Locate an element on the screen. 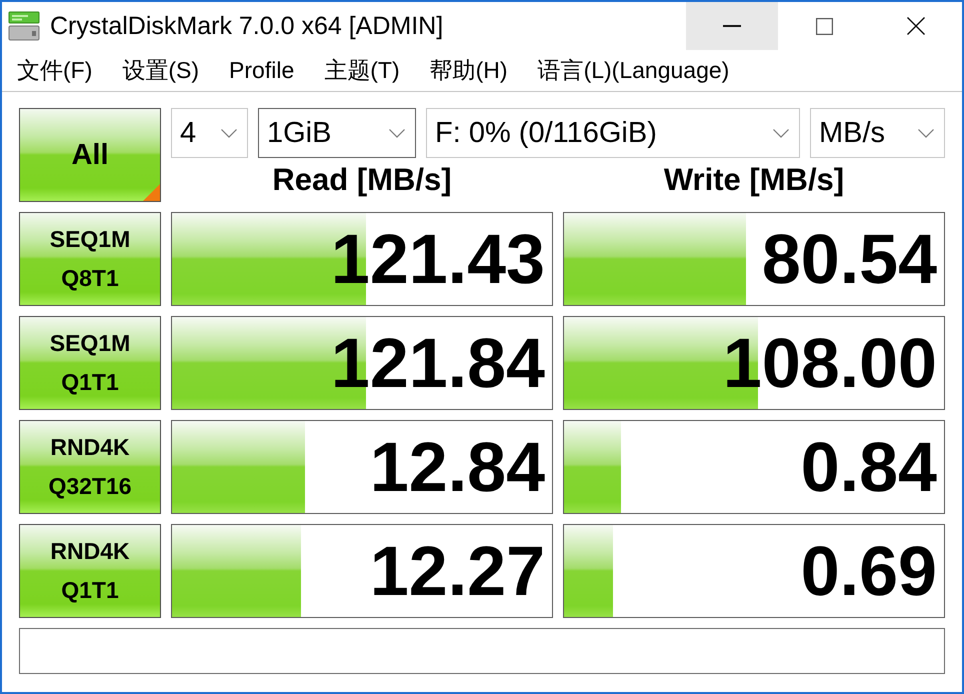  minimize-button is located at coordinates (732, 26).